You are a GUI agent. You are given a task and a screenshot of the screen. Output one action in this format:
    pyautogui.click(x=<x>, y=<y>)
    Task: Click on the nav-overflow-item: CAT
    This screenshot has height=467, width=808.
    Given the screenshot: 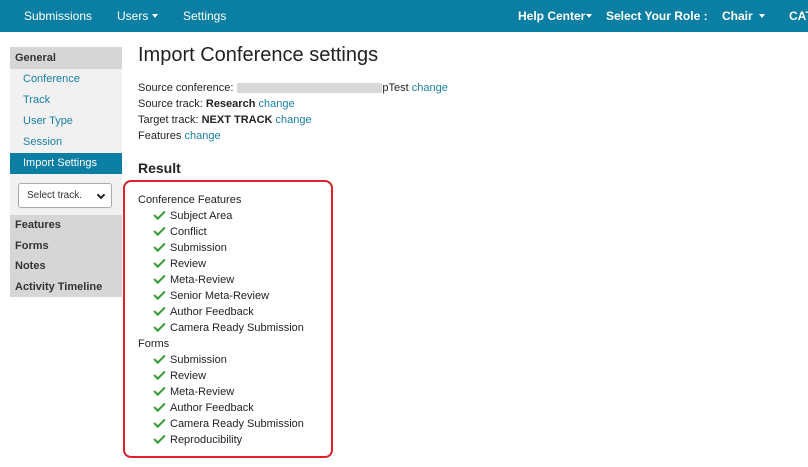 What is the action you would take?
    pyautogui.click(x=798, y=16)
    